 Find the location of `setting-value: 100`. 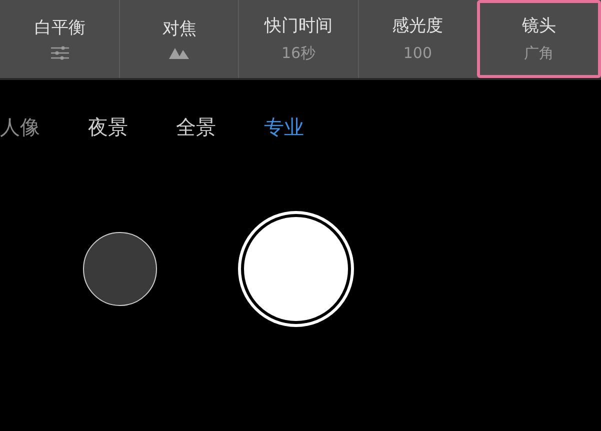

setting-value: 100 is located at coordinates (417, 53).